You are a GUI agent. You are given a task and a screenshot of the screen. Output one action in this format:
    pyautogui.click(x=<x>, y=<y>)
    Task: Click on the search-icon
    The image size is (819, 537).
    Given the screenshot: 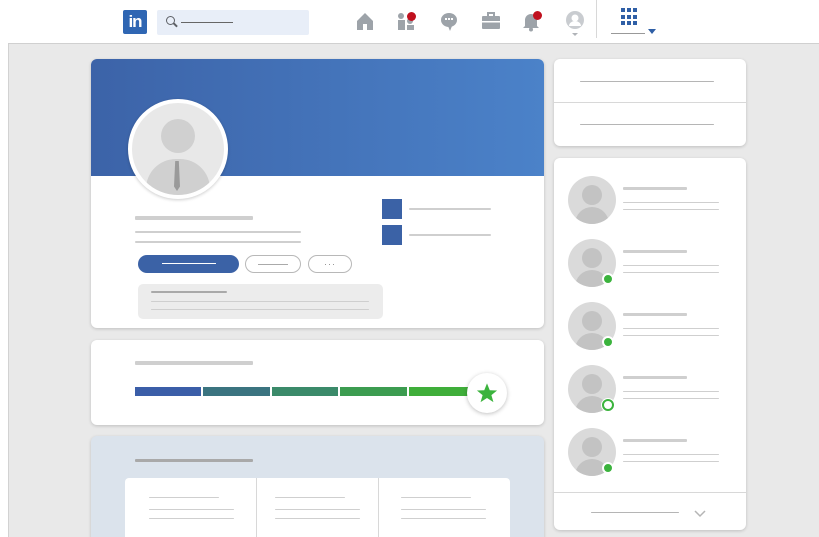 What is the action you would take?
    pyautogui.click(x=170, y=20)
    